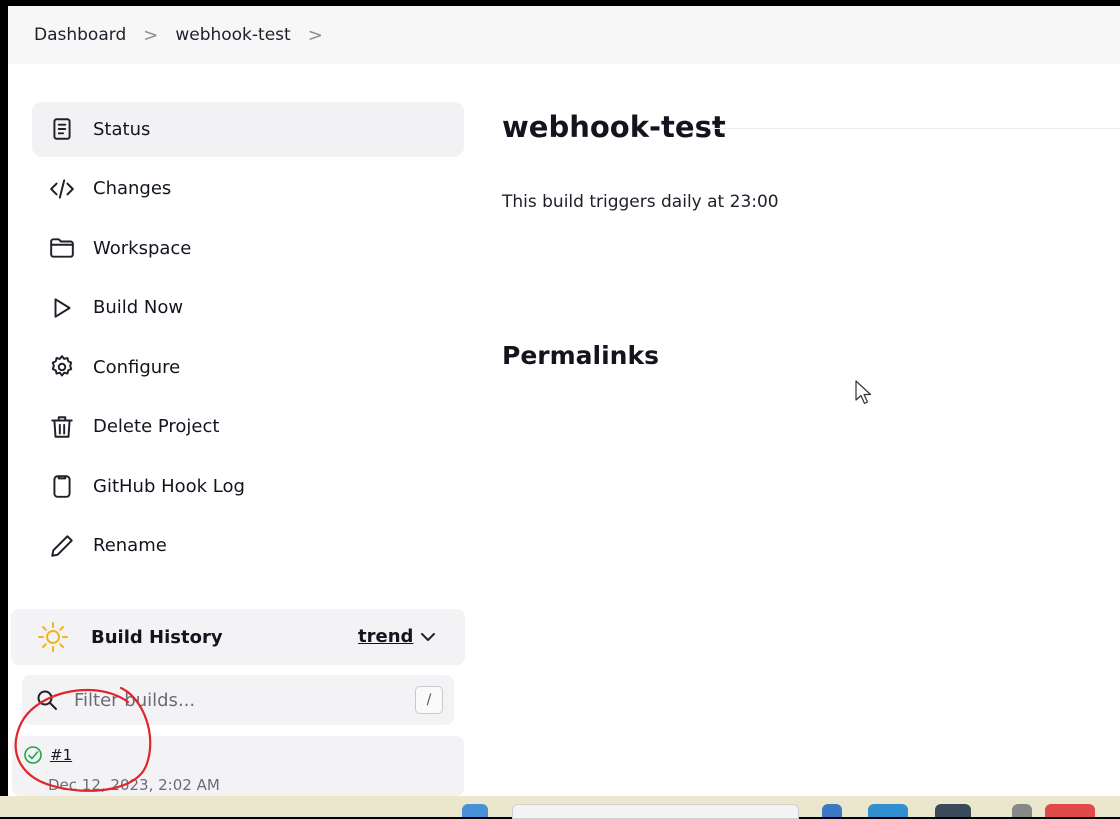 The width and height of the screenshot is (1120, 819). What do you see at coordinates (234, 700) in the screenshot?
I see `filter-builds-input` at bounding box center [234, 700].